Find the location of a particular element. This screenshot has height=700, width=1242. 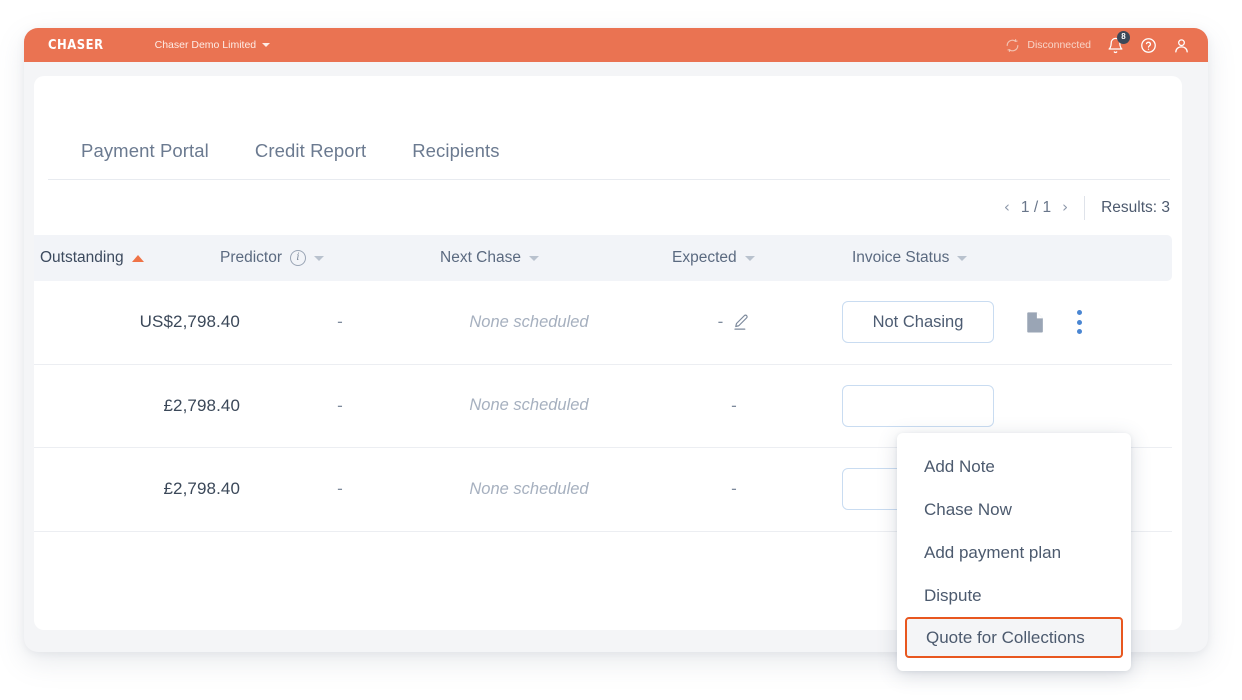

menu-item-add-note: Add Note is located at coordinates (1014, 466).